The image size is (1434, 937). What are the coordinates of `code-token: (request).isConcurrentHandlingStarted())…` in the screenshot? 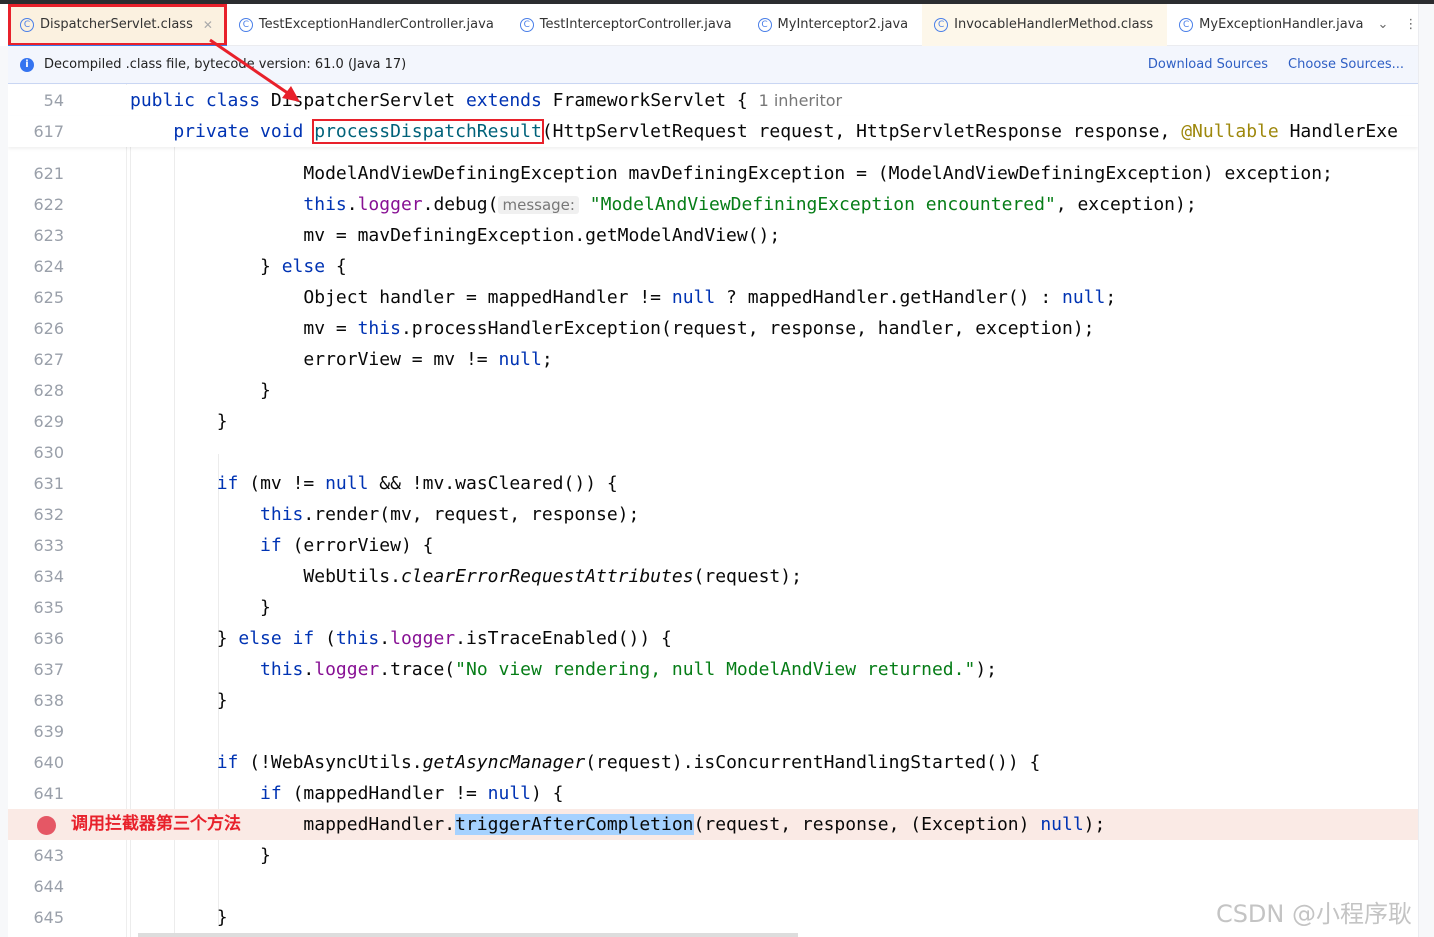 It's located at (813, 762).